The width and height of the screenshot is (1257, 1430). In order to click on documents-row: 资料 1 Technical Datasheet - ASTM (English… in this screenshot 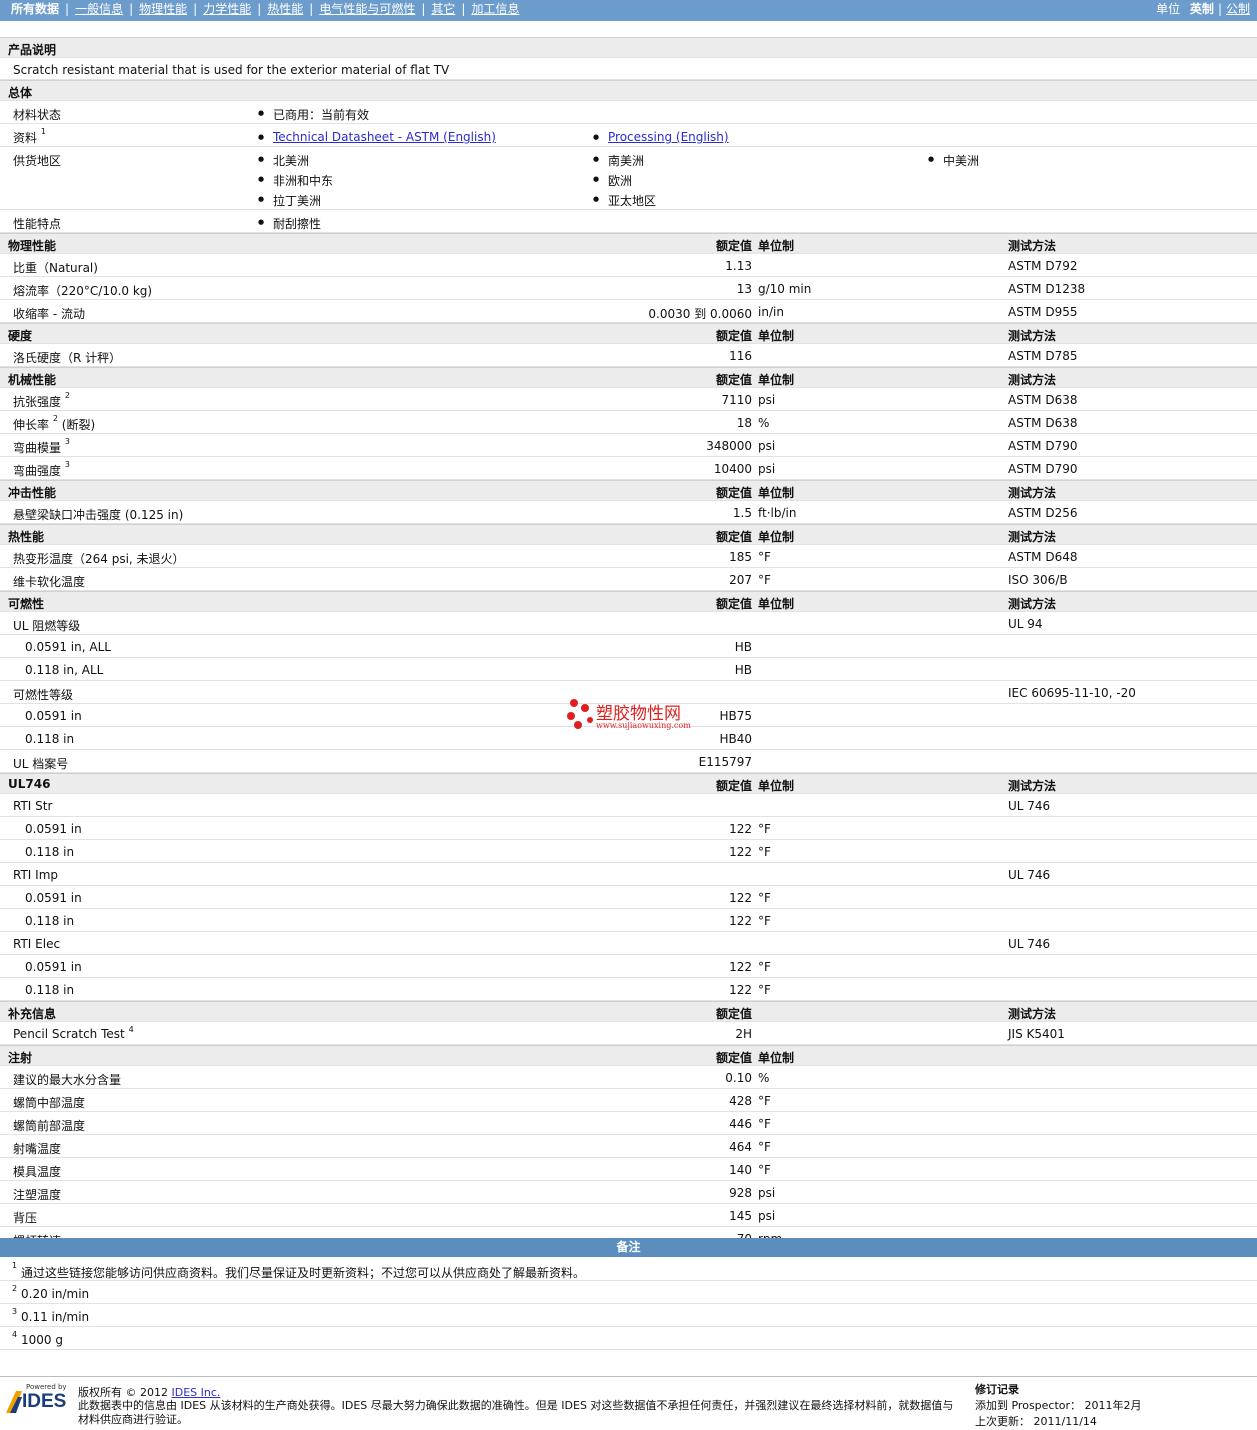, I will do `click(628, 135)`.